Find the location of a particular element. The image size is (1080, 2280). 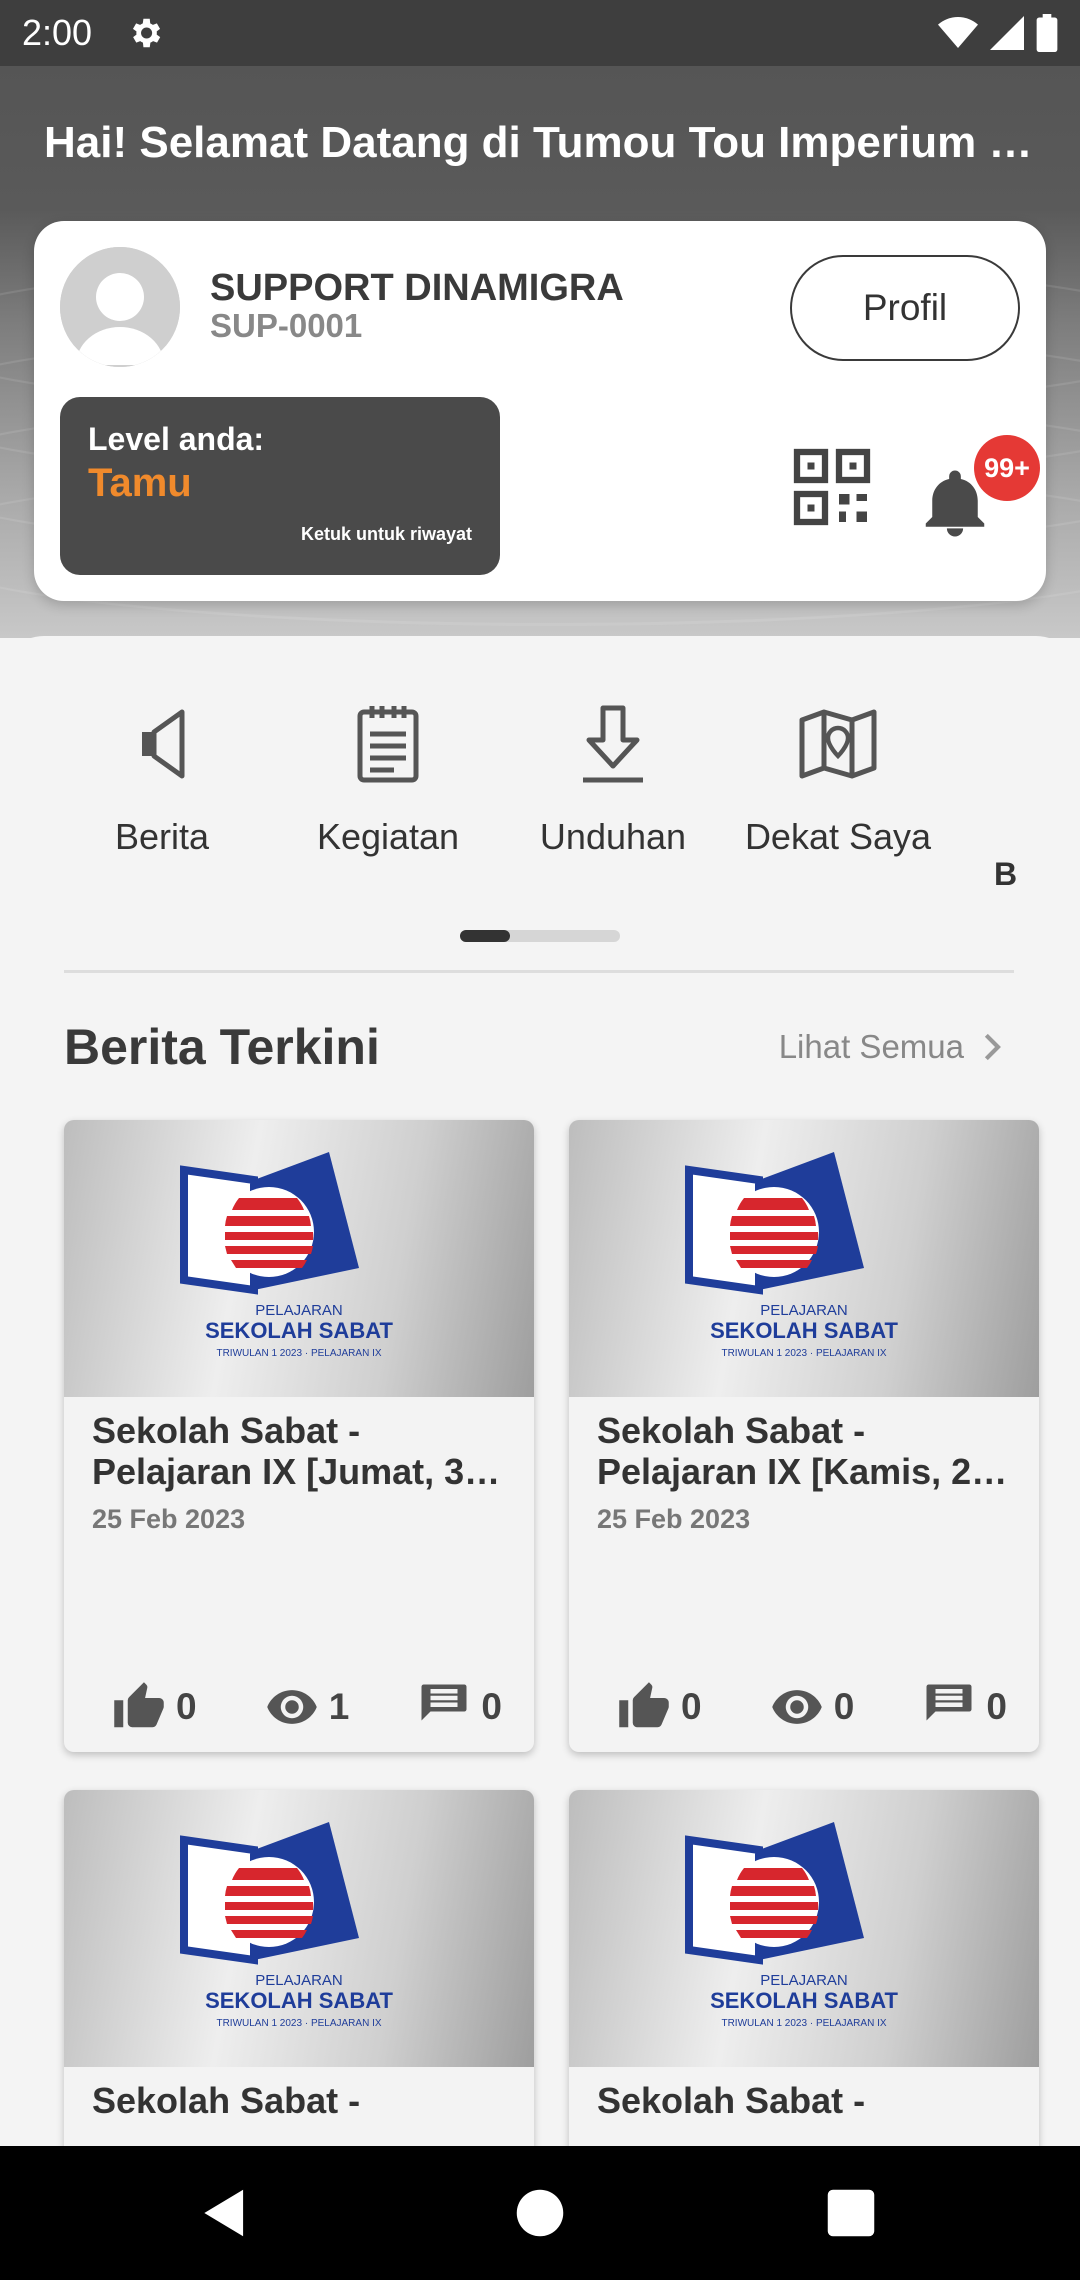

status-icons is located at coordinates (998, 33).